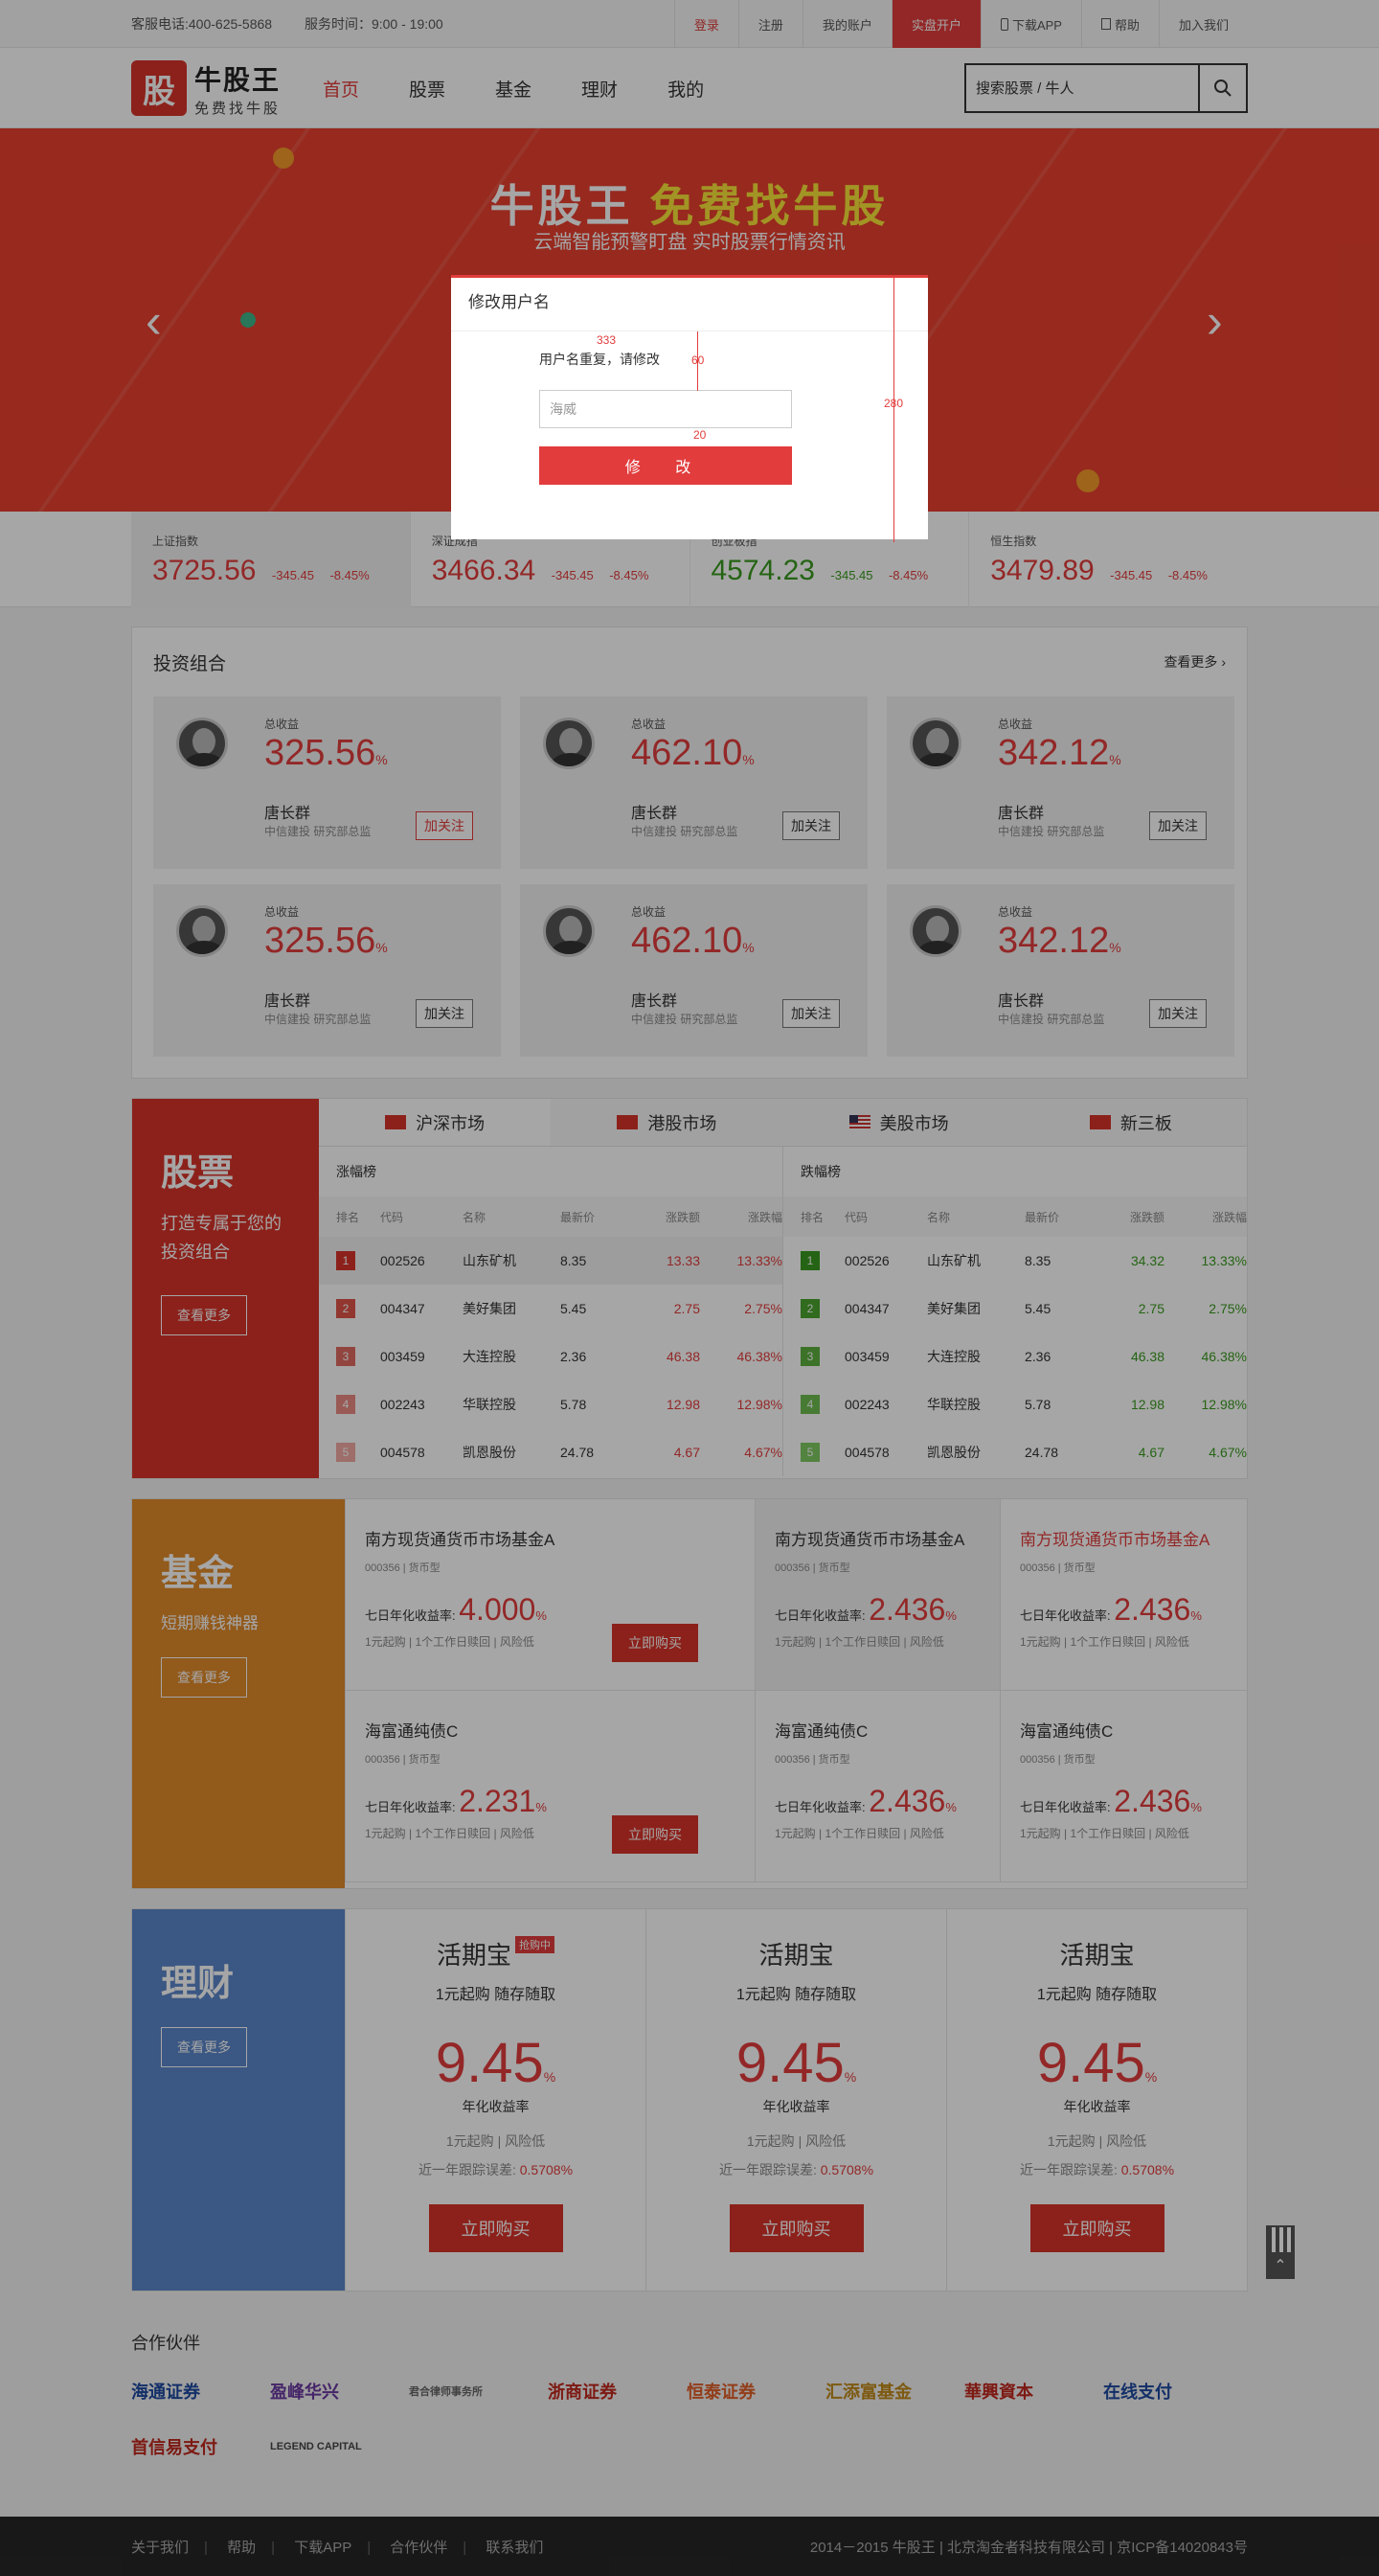 Image resolution: width=1379 pixels, height=2576 pixels. Describe the element at coordinates (665, 409) in the screenshot. I see `username-input` at that location.